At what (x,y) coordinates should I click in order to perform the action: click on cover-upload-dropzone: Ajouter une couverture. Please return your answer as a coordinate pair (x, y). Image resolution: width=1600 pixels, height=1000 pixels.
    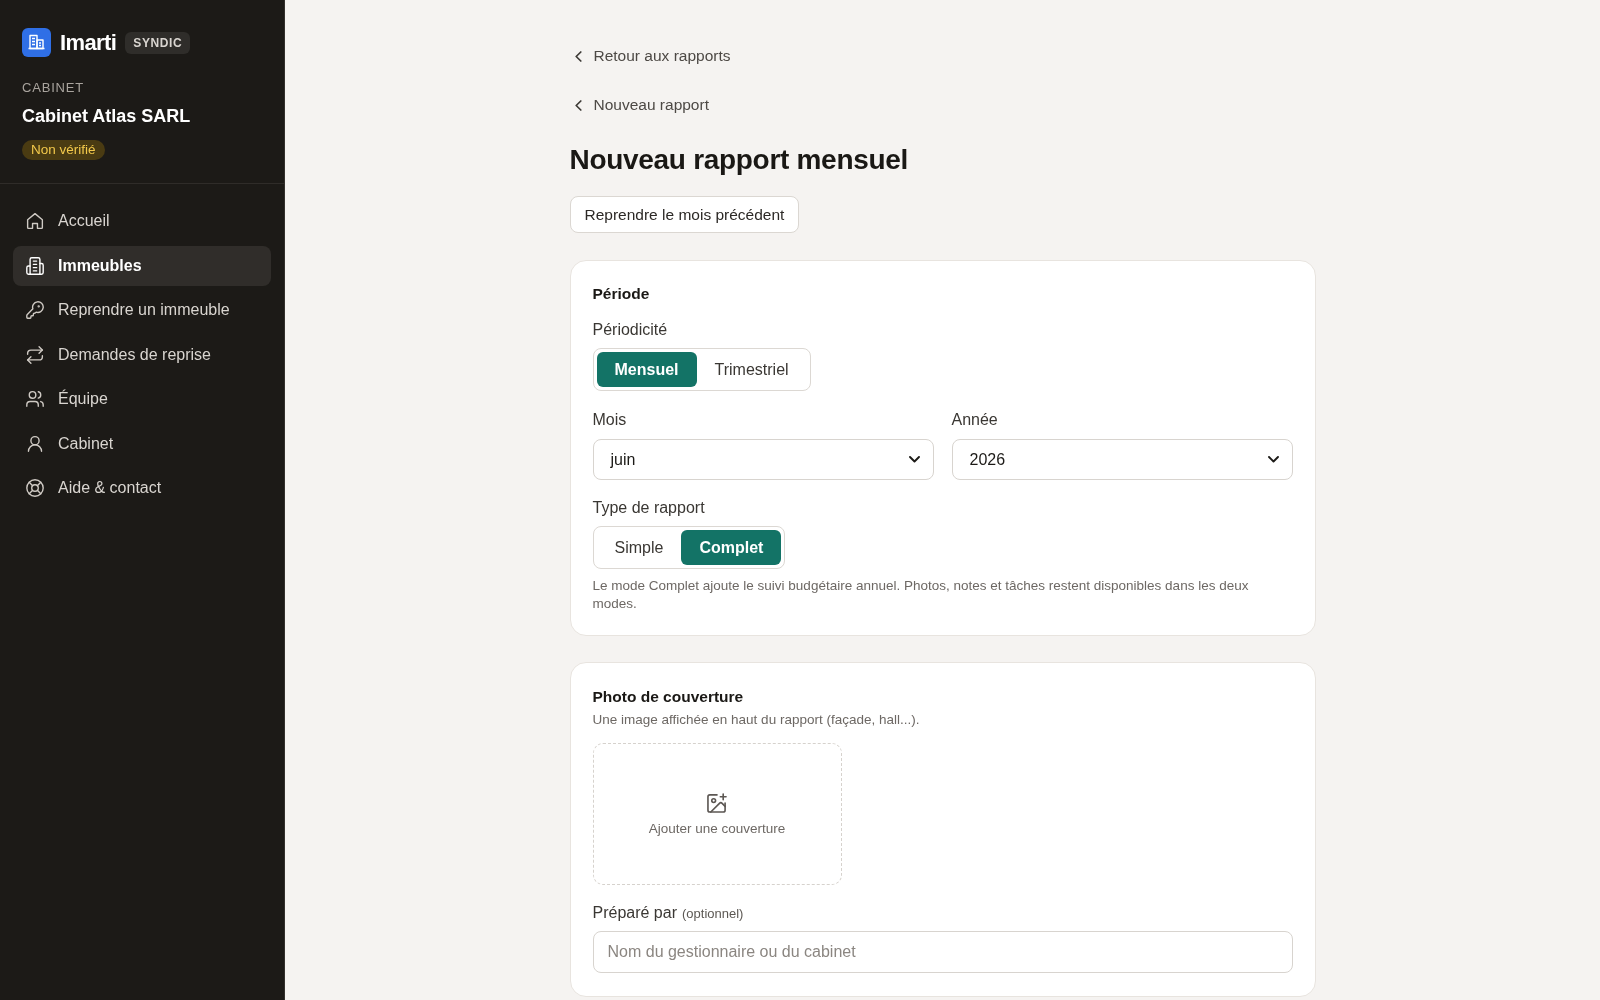
    Looking at the image, I should click on (717, 814).